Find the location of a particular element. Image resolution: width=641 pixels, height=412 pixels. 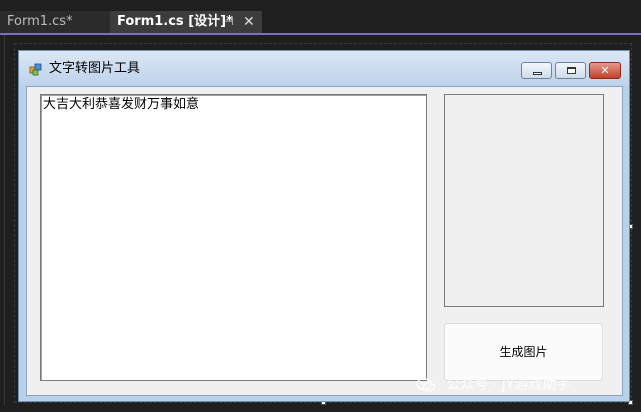

image-preview-box is located at coordinates (524, 200).